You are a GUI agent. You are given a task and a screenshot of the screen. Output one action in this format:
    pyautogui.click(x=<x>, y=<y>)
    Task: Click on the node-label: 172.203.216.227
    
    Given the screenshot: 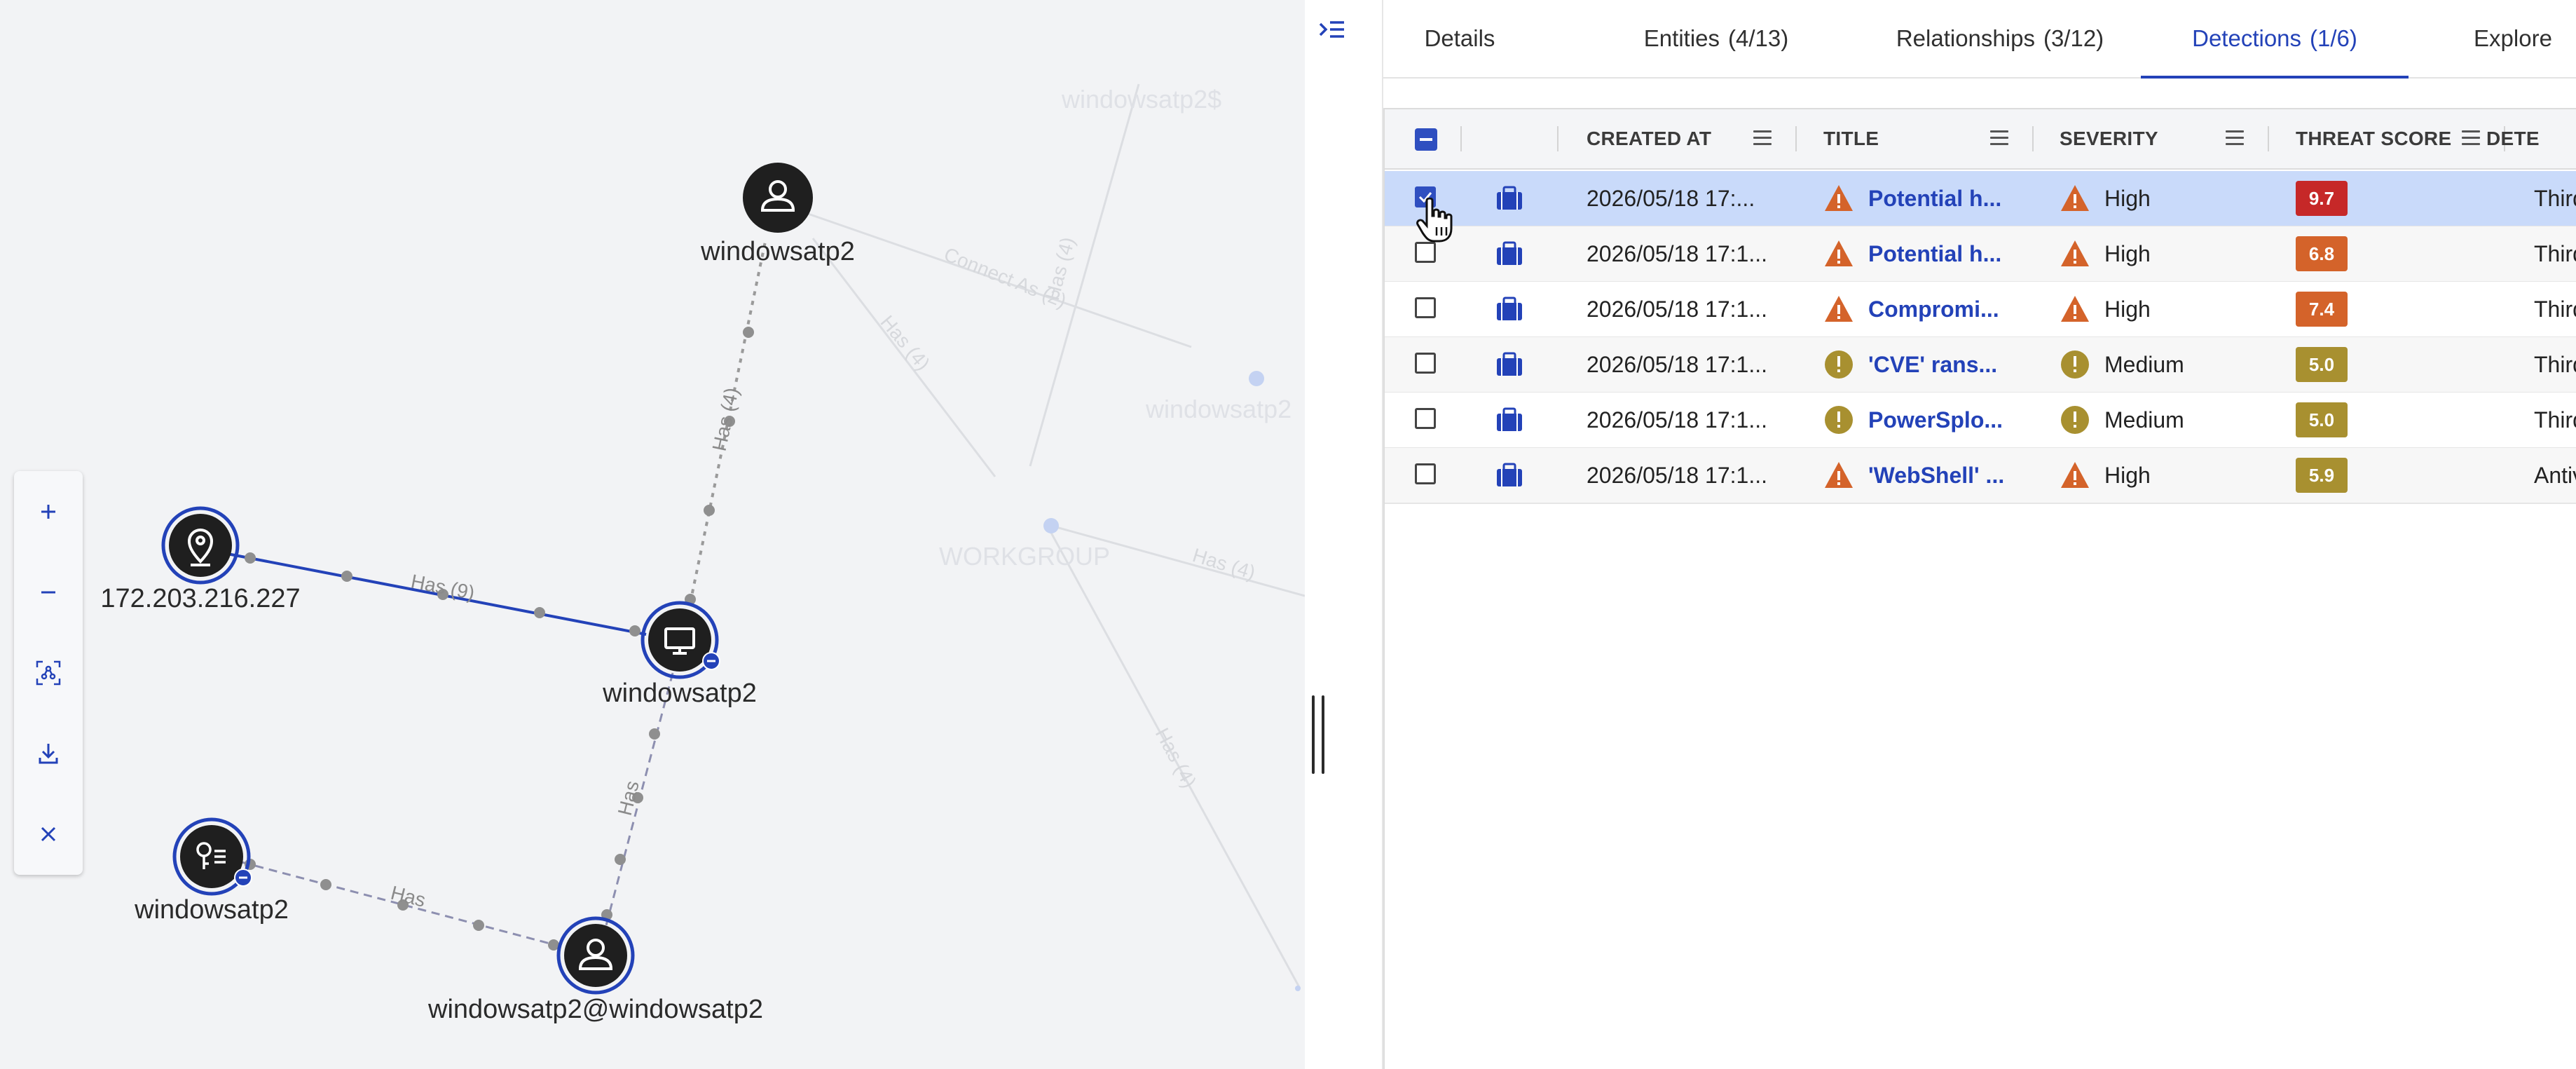 What is the action you would take?
    pyautogui.click(x=200, y=598)
    